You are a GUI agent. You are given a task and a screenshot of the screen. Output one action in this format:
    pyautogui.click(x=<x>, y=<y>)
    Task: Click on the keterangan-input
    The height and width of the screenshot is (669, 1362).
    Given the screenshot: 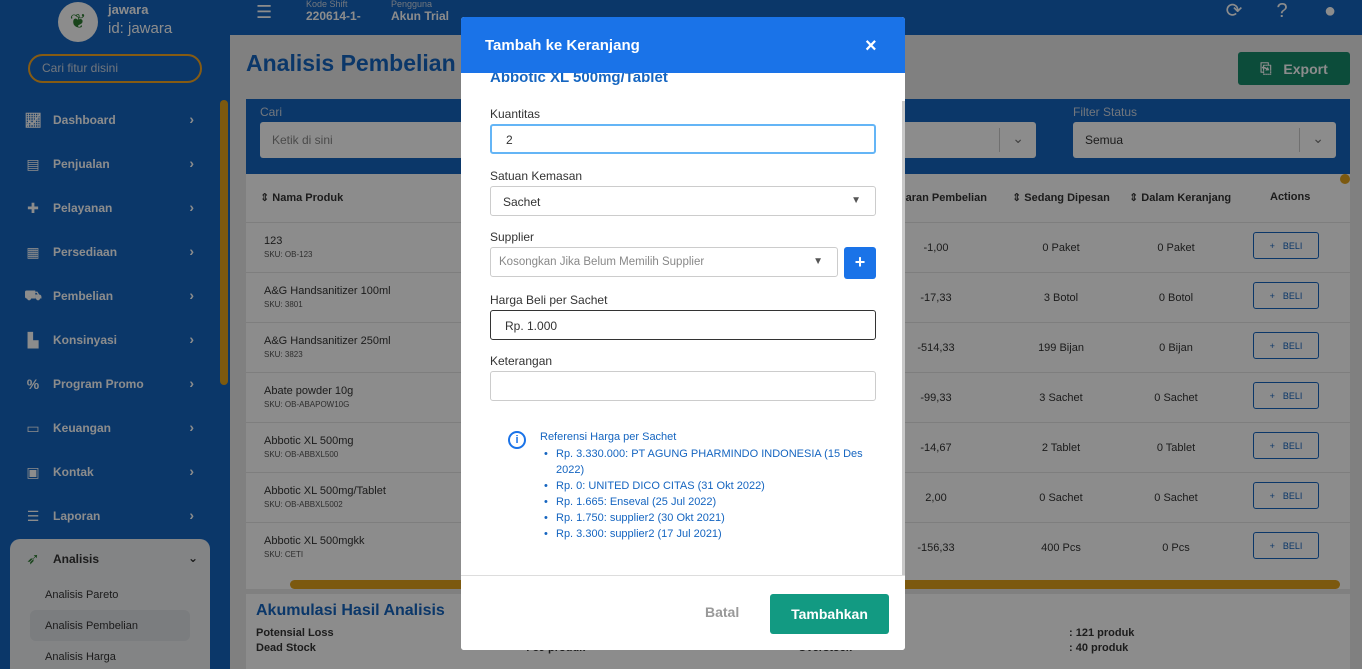 What is the action you would take?
    pyautogui.click(x=683, y=386)
    